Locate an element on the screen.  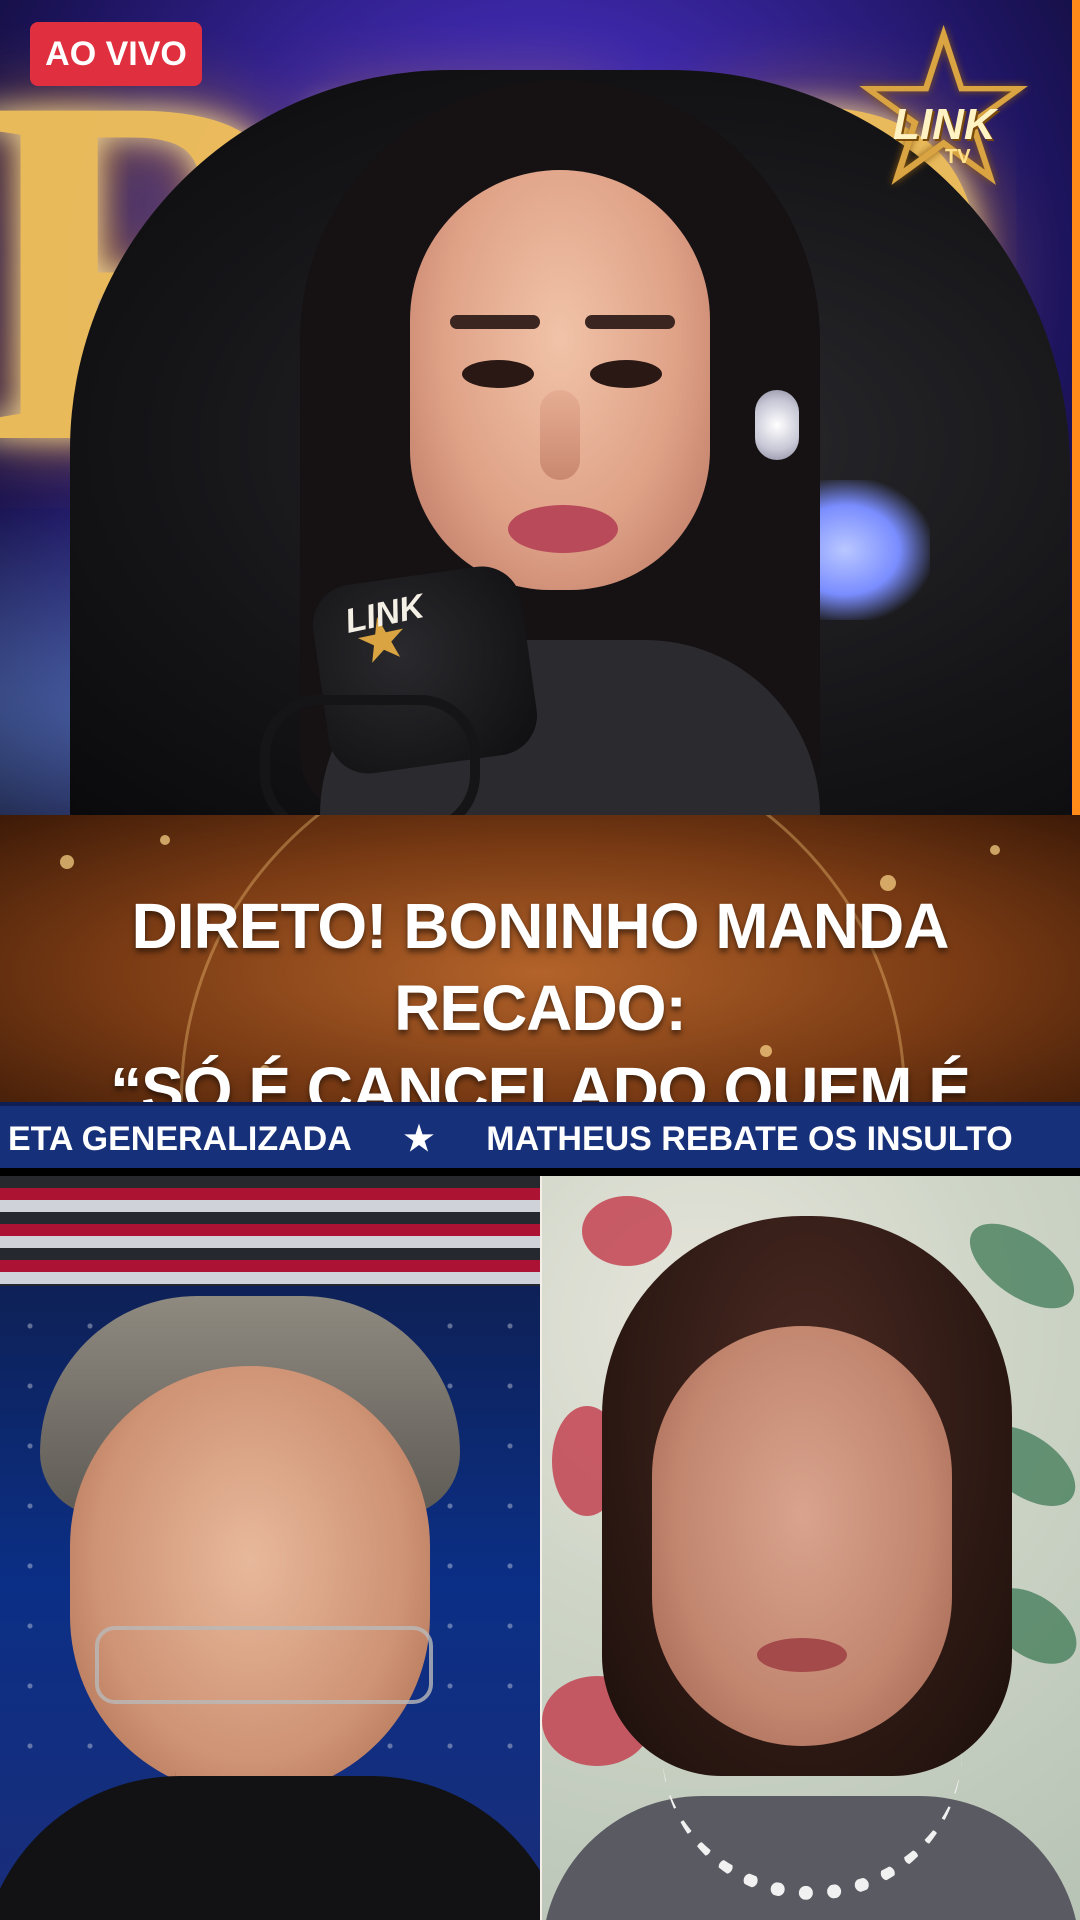
channel-logo: ☆ LINK TV is located at coordinates (945, 109).